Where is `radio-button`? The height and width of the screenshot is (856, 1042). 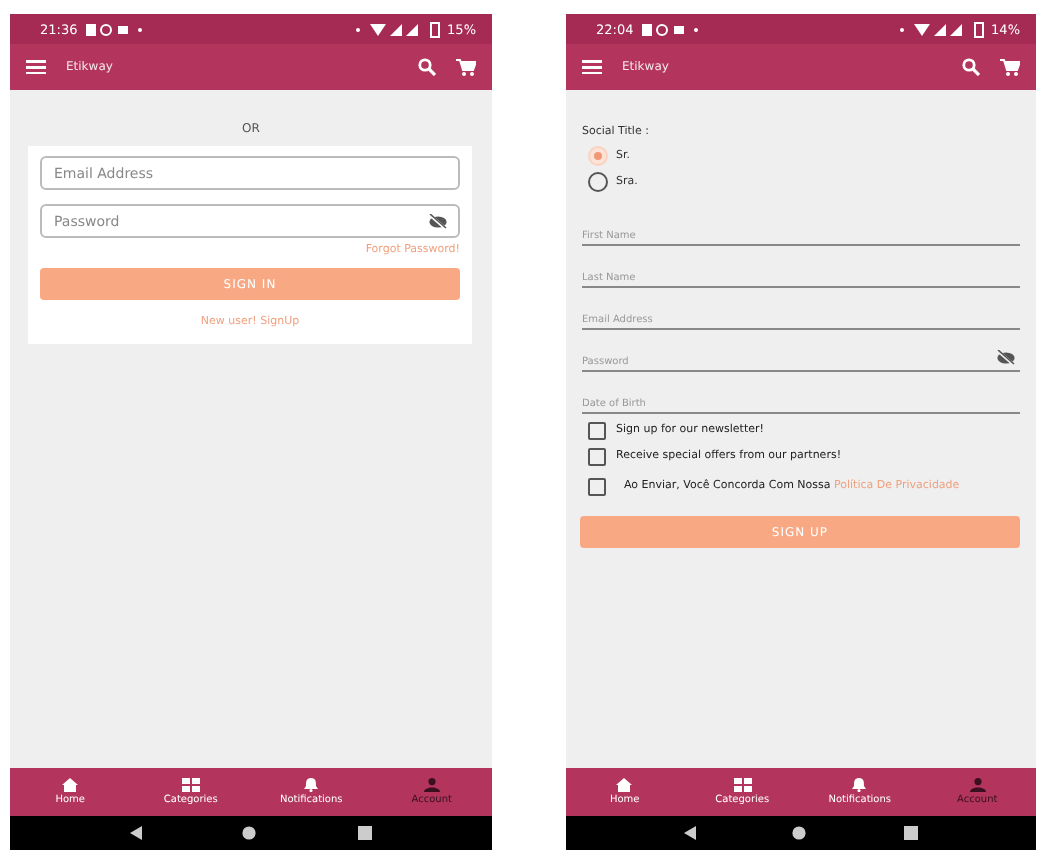
radio-button is located at coordinates (598, 182).